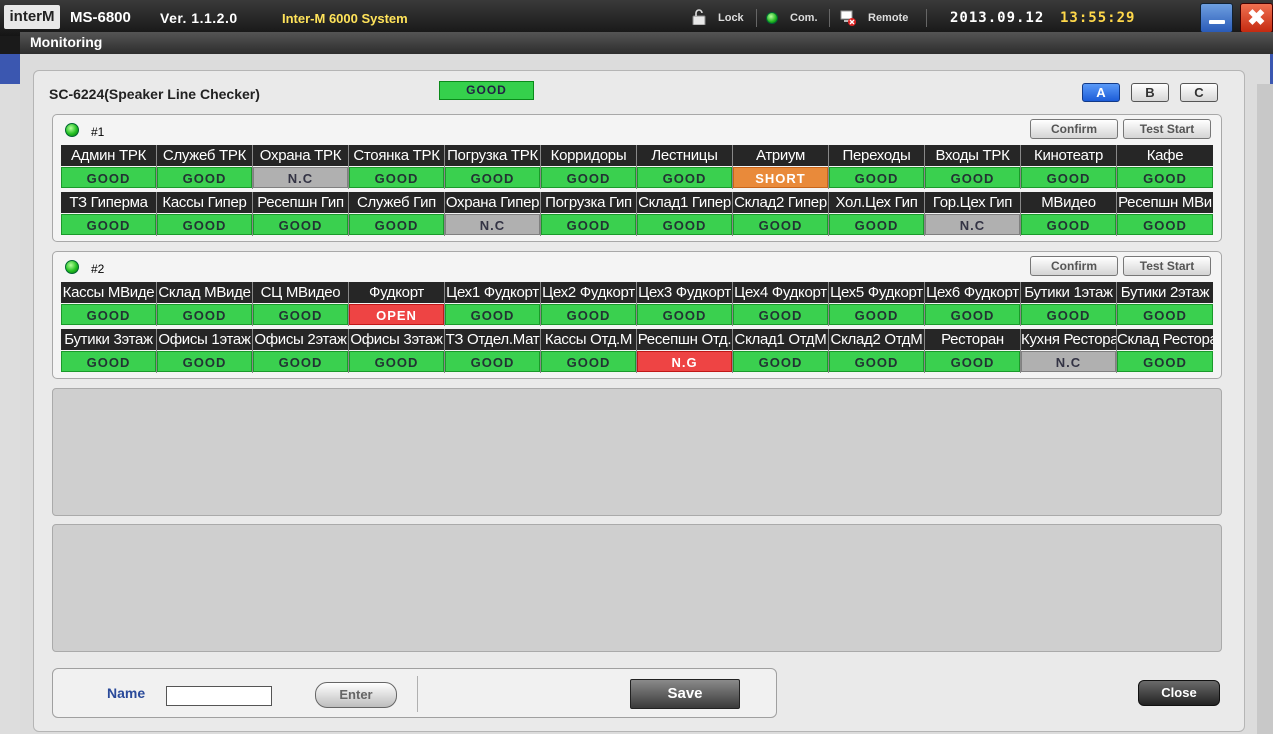 This screenshot has width=1273, height=734. I want to click on channel-cell: Кухня Ресторан N.C, so click(1069, 351).